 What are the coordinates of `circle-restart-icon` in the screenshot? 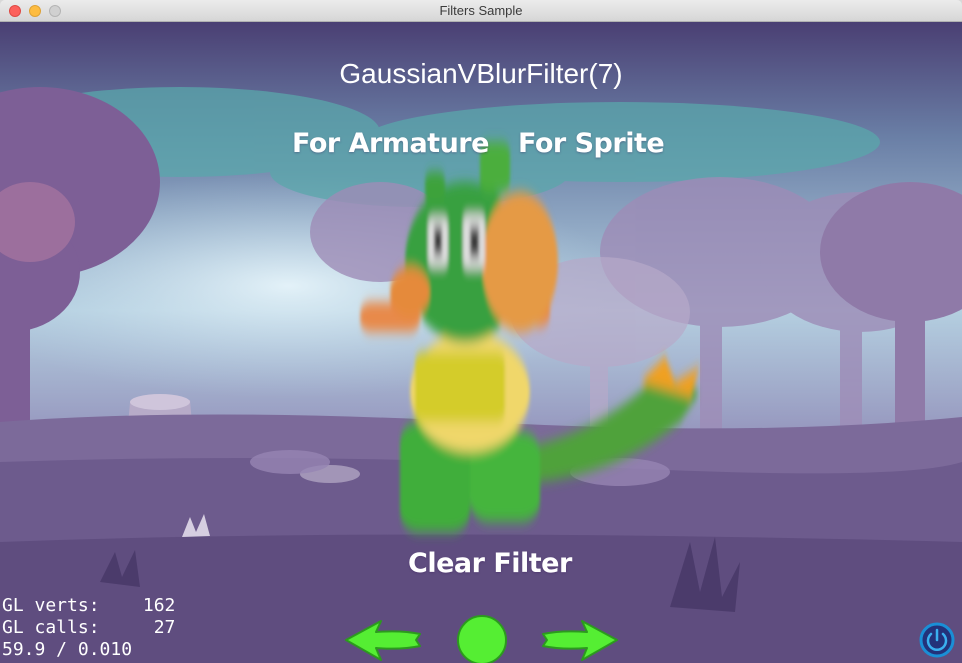 It's located at (482, 638).